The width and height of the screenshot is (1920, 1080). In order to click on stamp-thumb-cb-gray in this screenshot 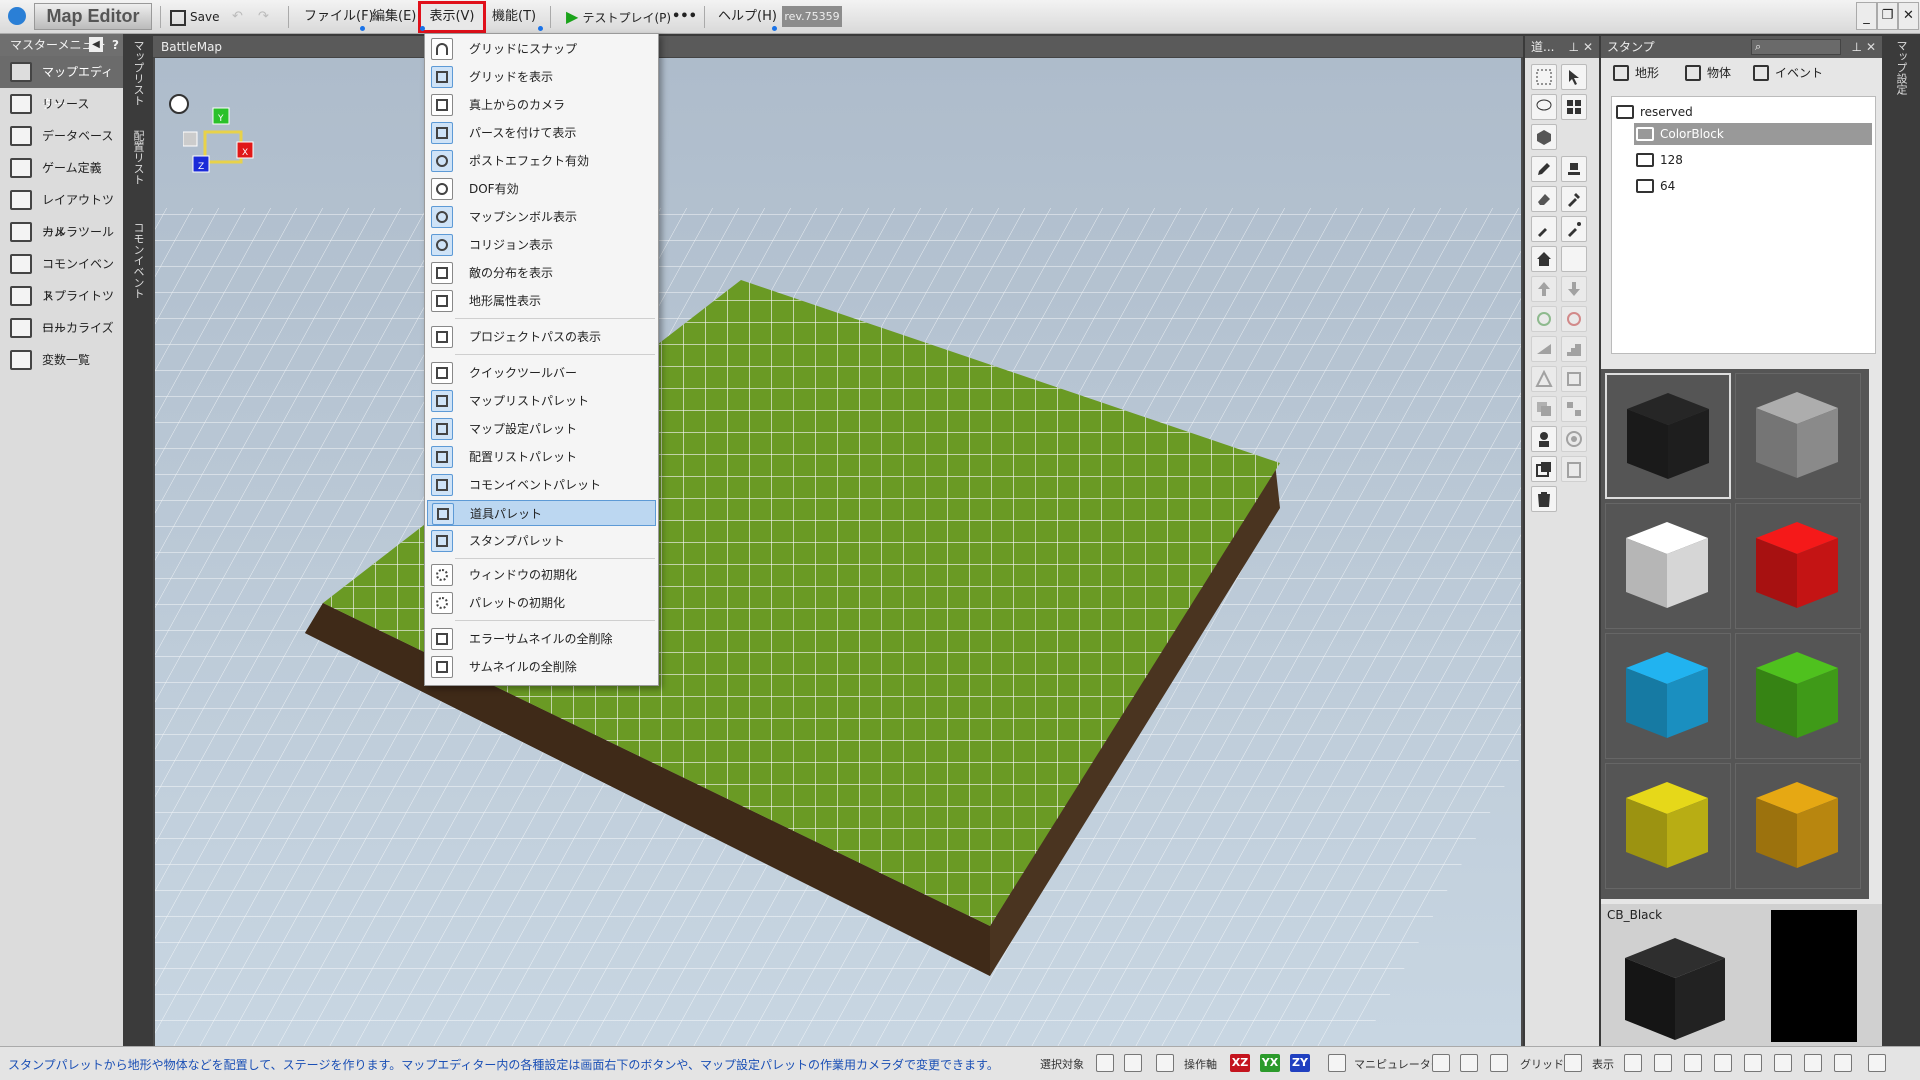, I will do `click(1798, 436)`.